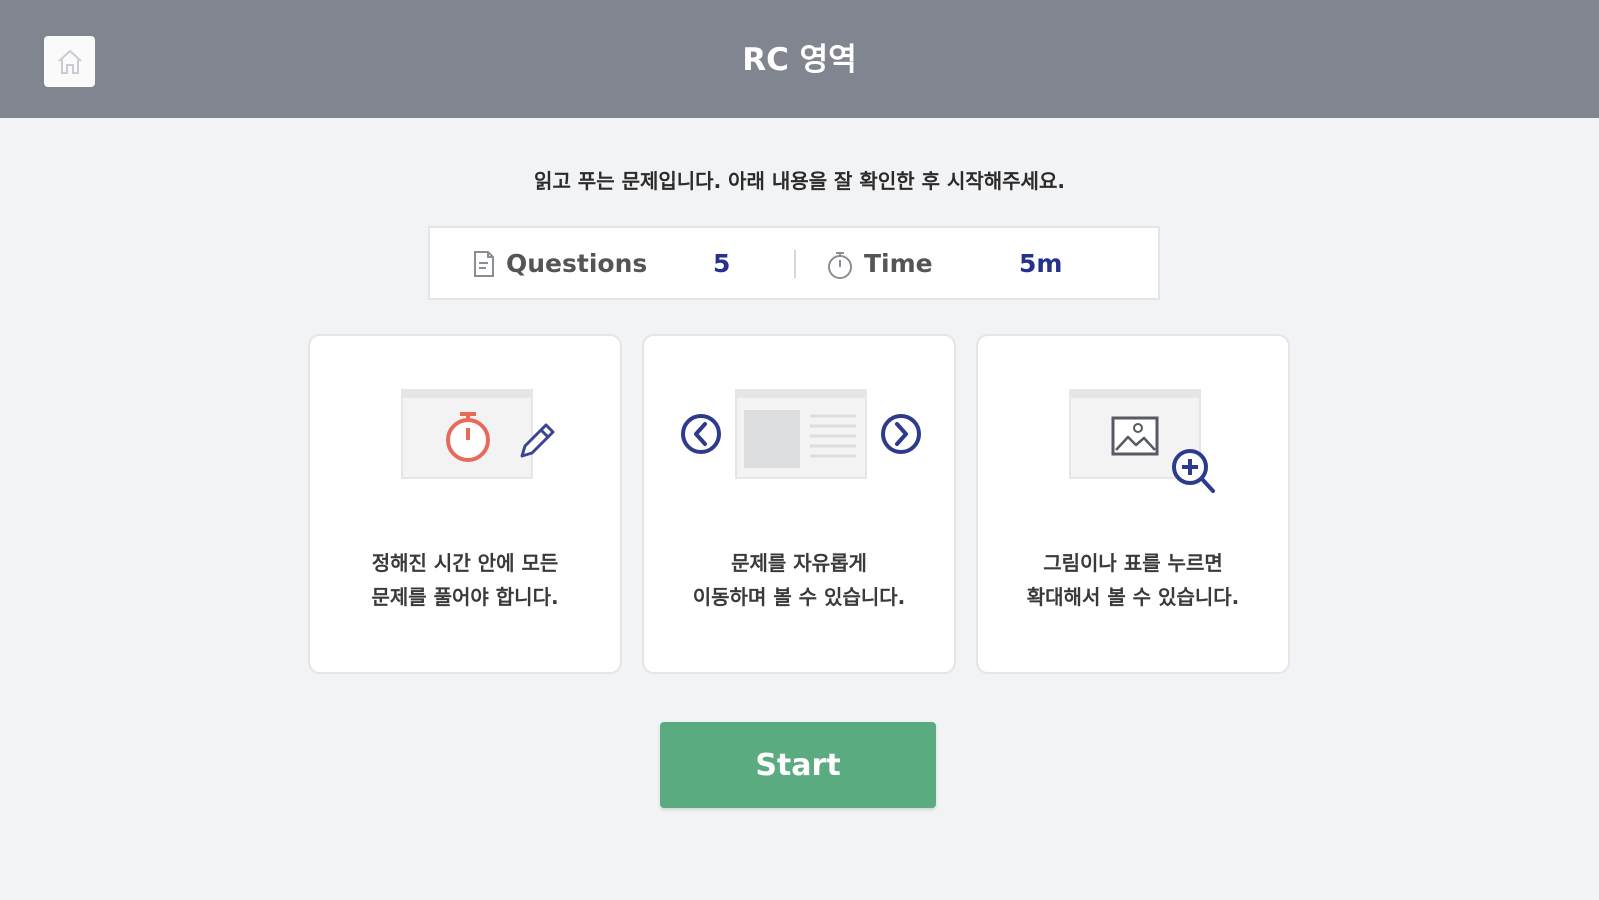 The width and height of the screenshot is (1599, 900). What do you see at coordinates (798, 765) in the screenshot?
I see `start-button: Start` at bounding box center [798, 765].